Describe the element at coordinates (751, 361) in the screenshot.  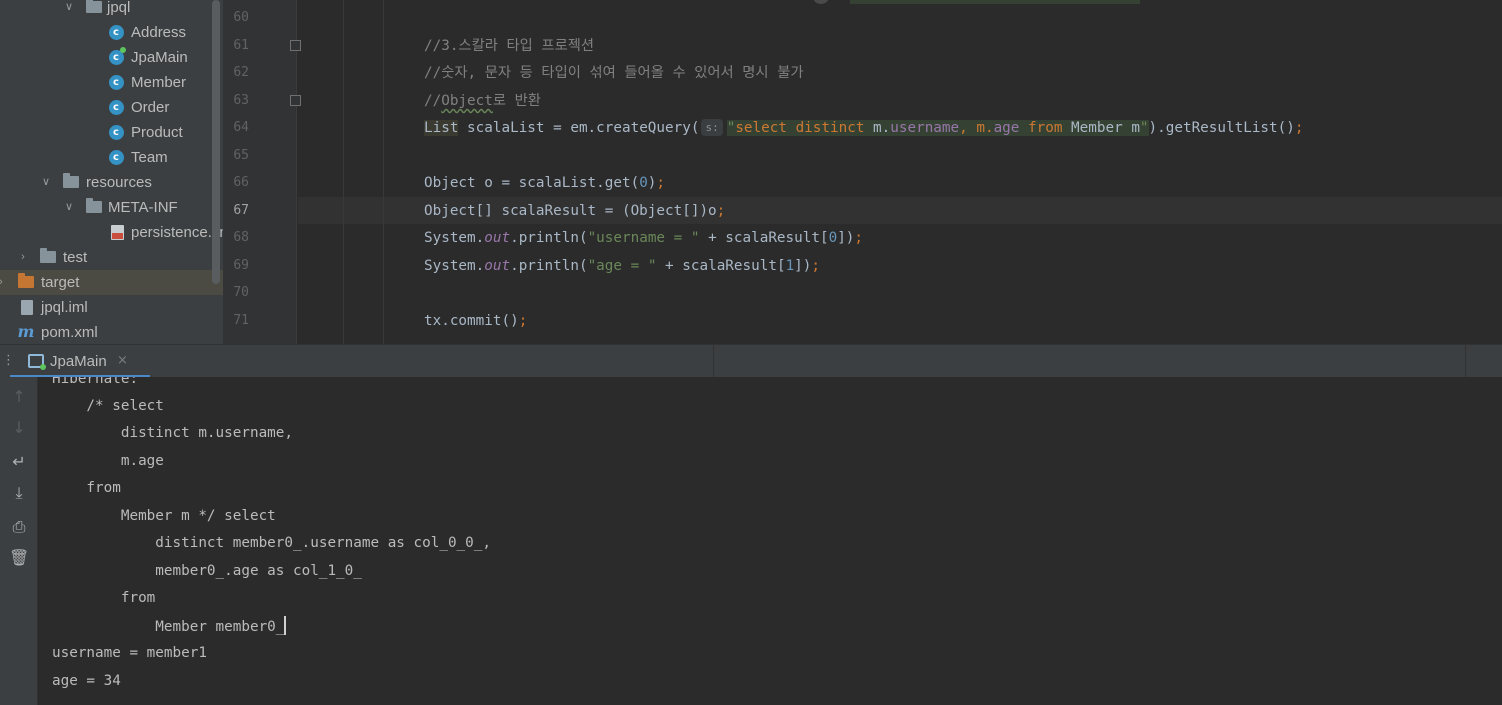
I see `run-tool-window-header: ⋮ JpaMain ×` at that location.